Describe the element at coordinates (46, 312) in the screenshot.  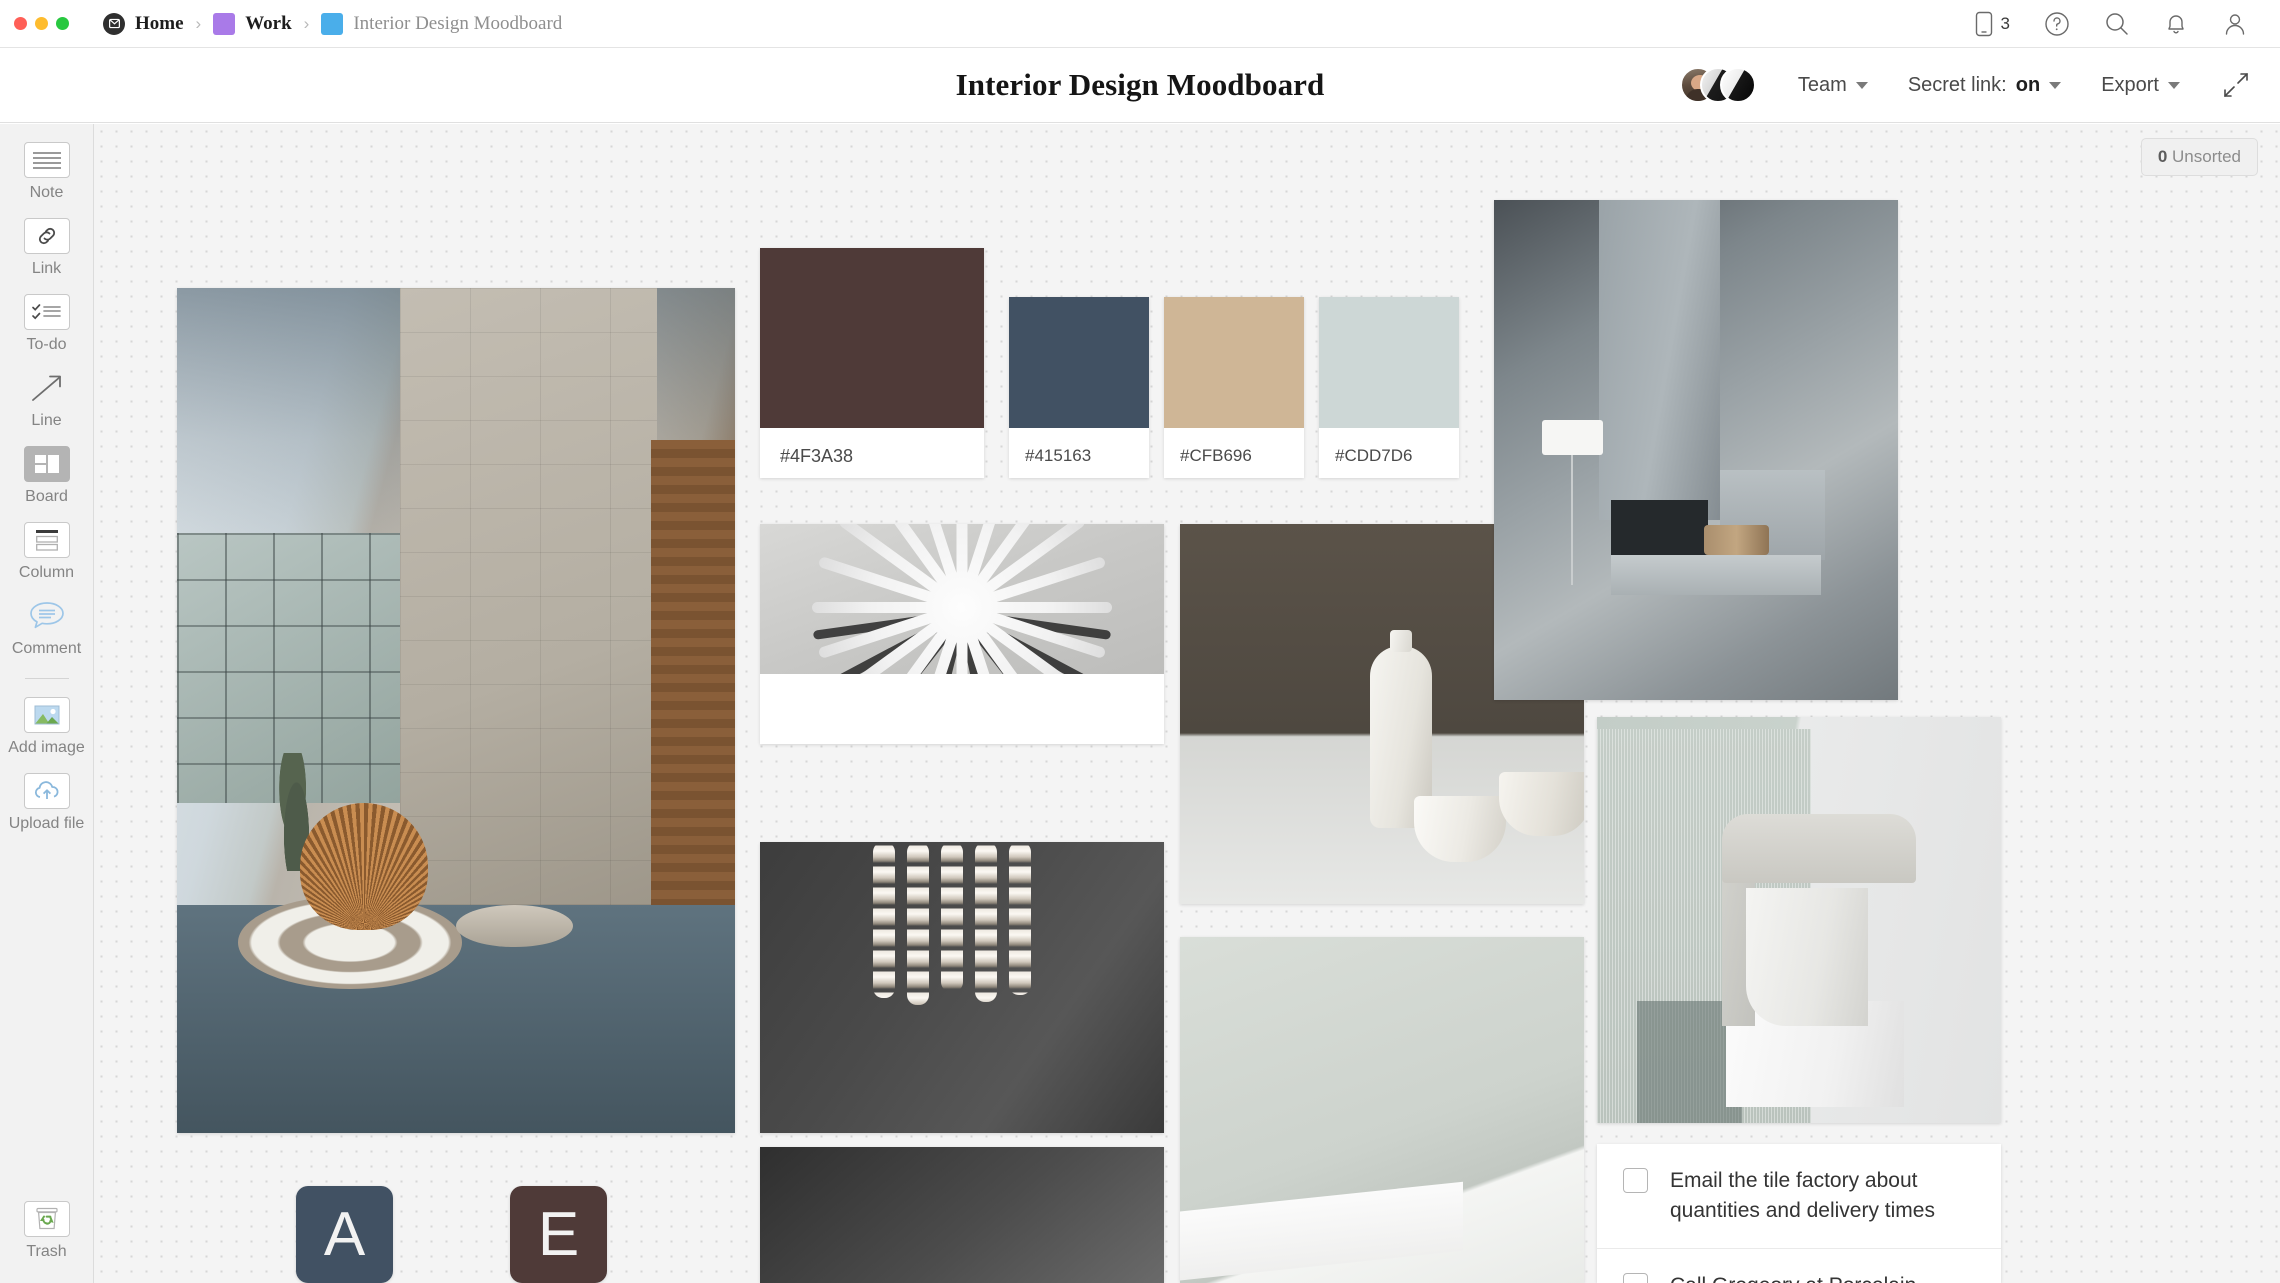
I see `todo-checklist-icon` at that location.